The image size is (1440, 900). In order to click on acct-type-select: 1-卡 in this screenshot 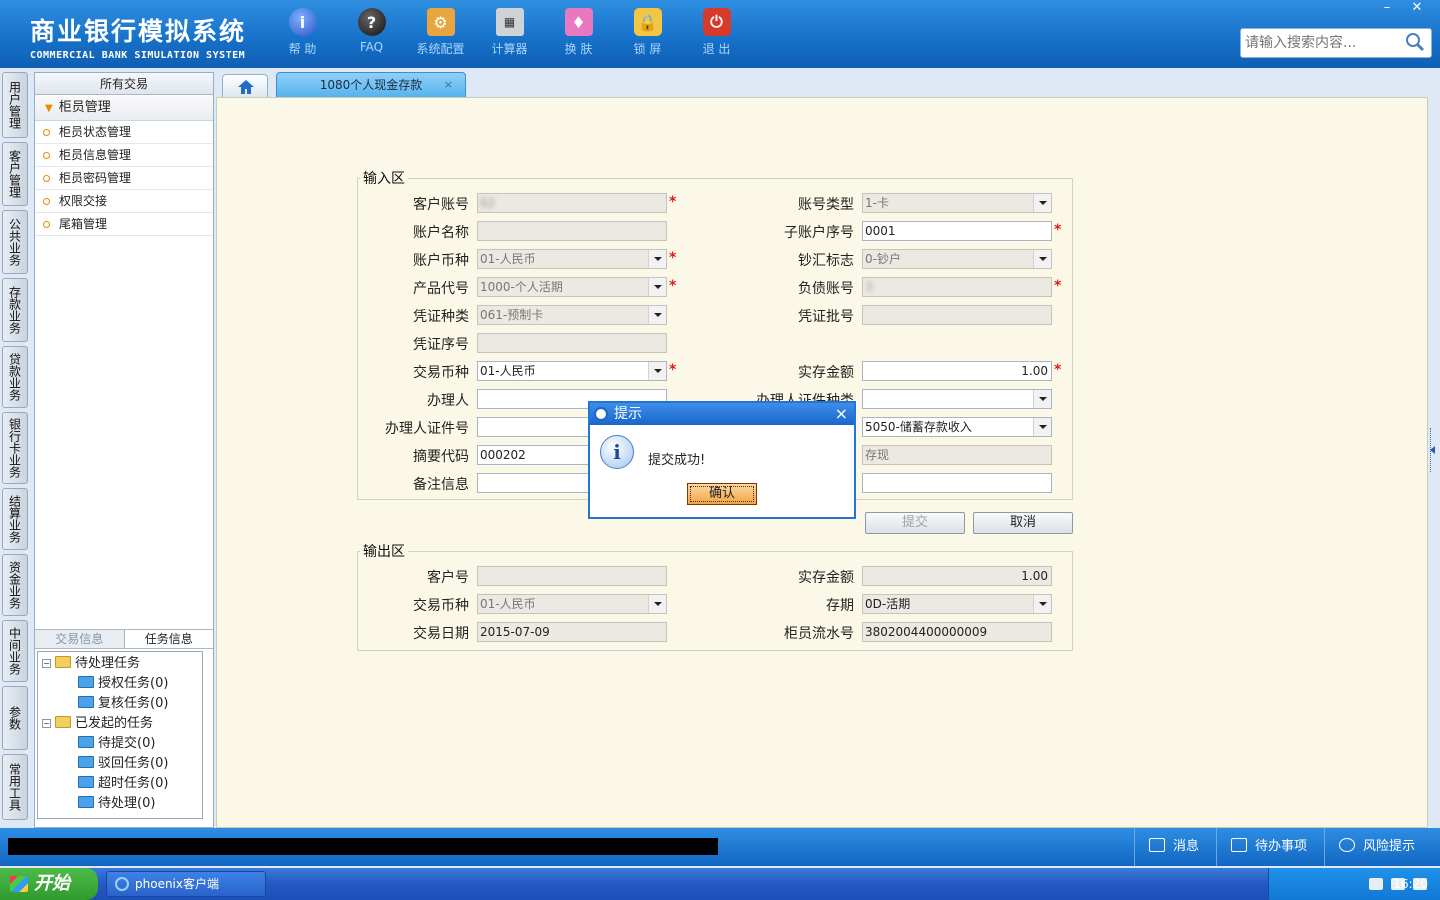, I will do `click(957, 203)`.